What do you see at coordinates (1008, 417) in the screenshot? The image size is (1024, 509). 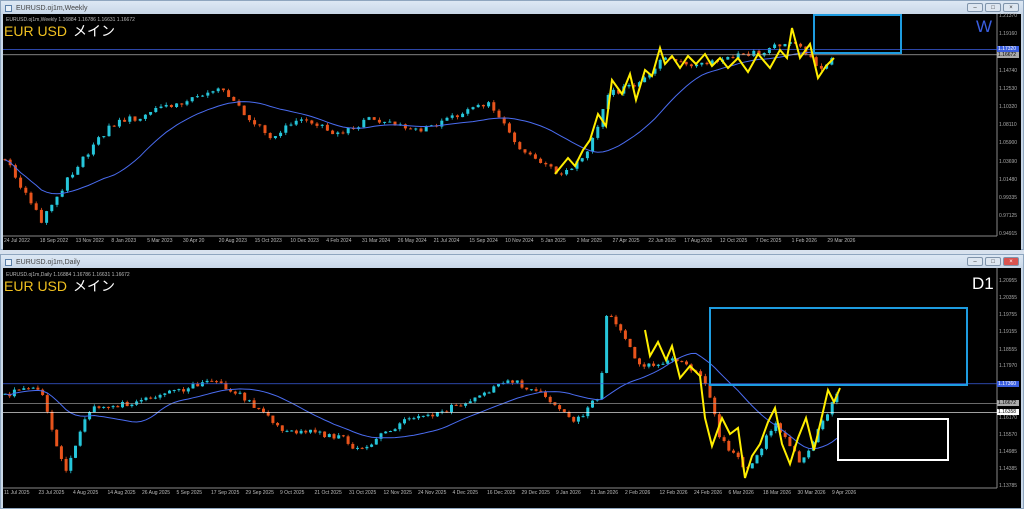 I see `price-axis-label: 1.16170` at bounding box center [1008, 417].